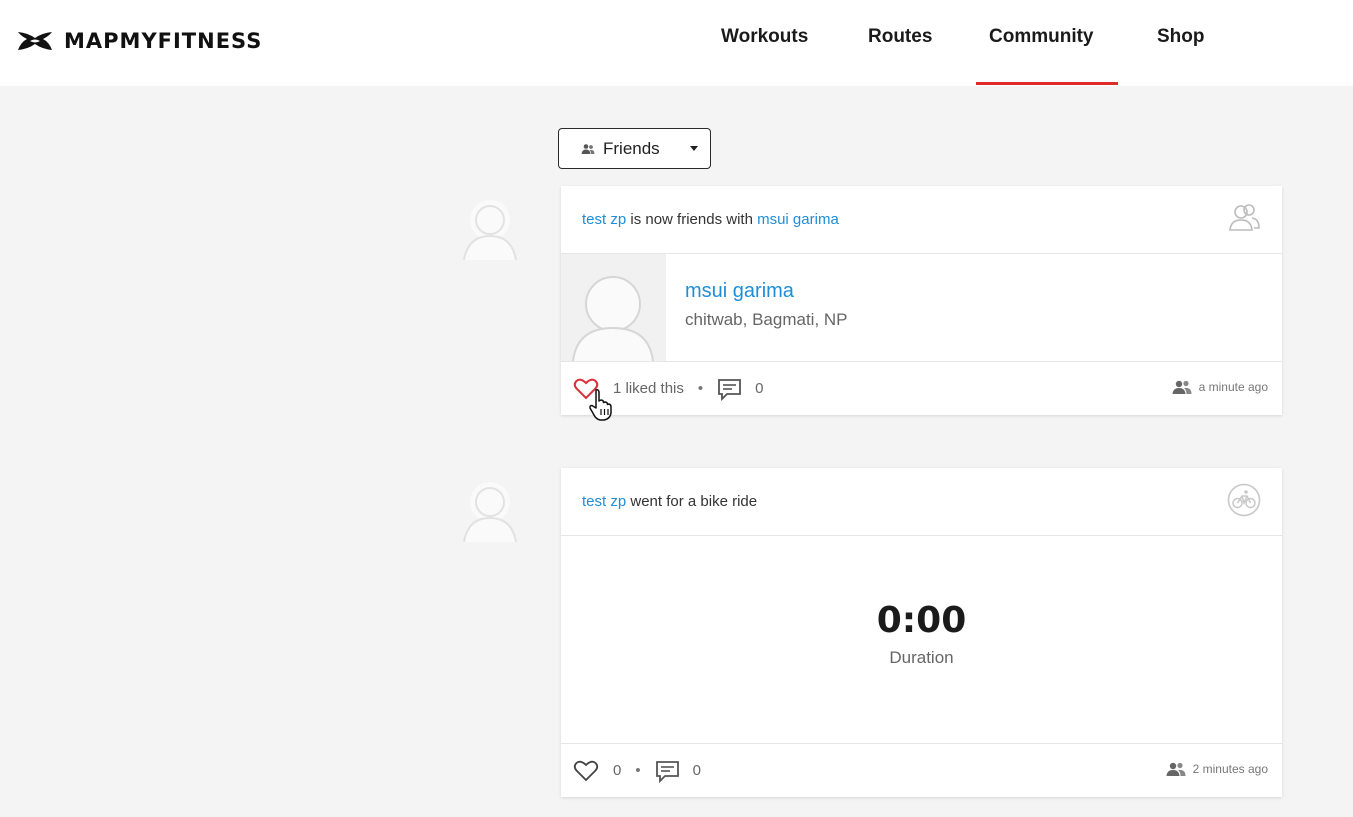 This screenshot has height=817, width=1353. Describe the element at coordinates (691, 219) in the screenshot. I see `activity-text: is now friends with` at that location.